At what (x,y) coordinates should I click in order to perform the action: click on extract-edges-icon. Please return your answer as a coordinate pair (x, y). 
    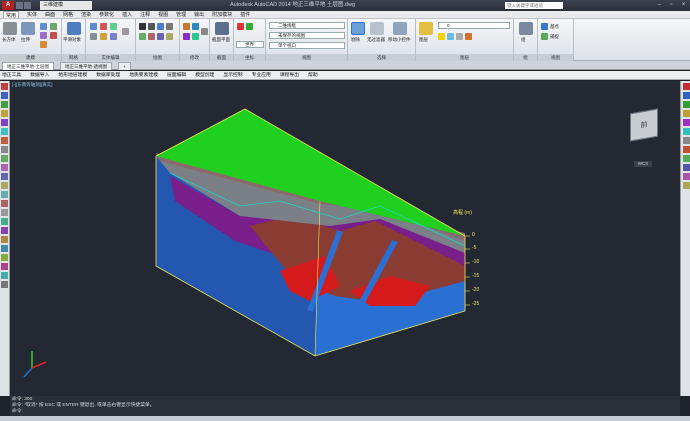
    Looking at the image, I should click on (125, 31).